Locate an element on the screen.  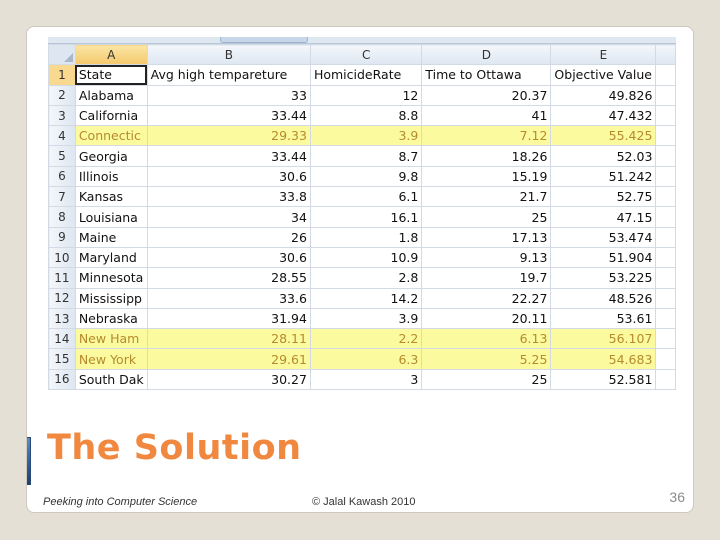
cell-state: Georgia is located at coordinates (111, 156).